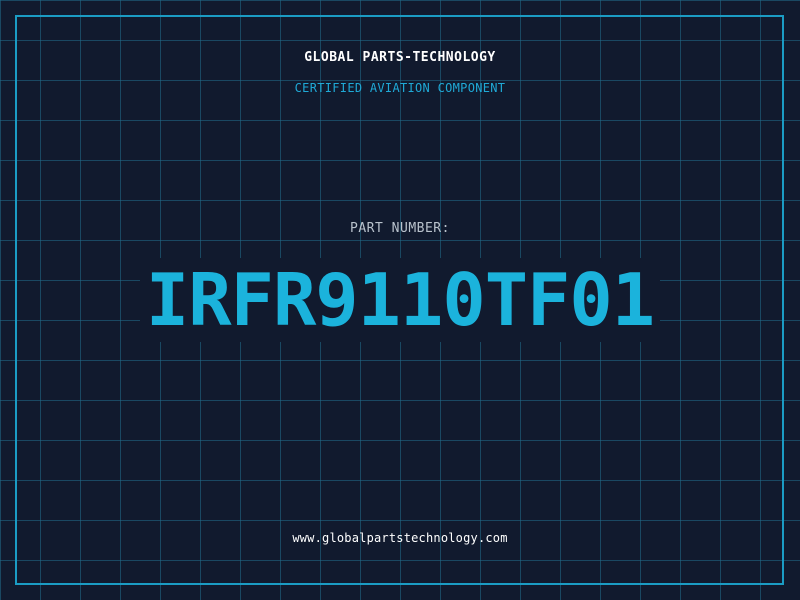 The image size is (800, 600). Describe the element at coordinates (400, 57) in the screenshot. I see `company-name: GLOBAL PARTS-TECHNOLOGY` at that location.